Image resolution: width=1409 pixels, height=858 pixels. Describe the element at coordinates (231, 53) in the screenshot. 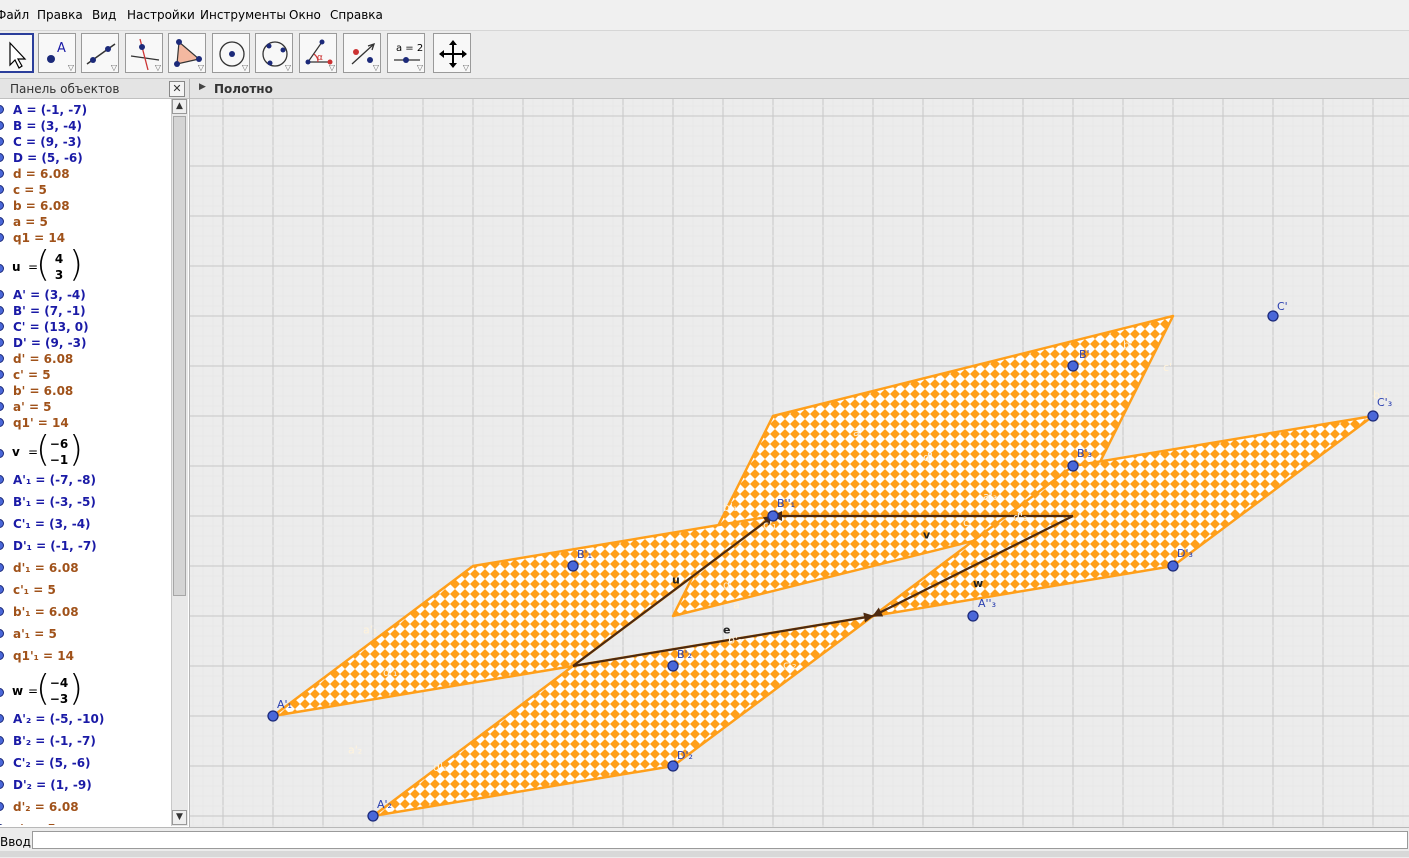

I see `circle-tool-button: ▽` at that location.